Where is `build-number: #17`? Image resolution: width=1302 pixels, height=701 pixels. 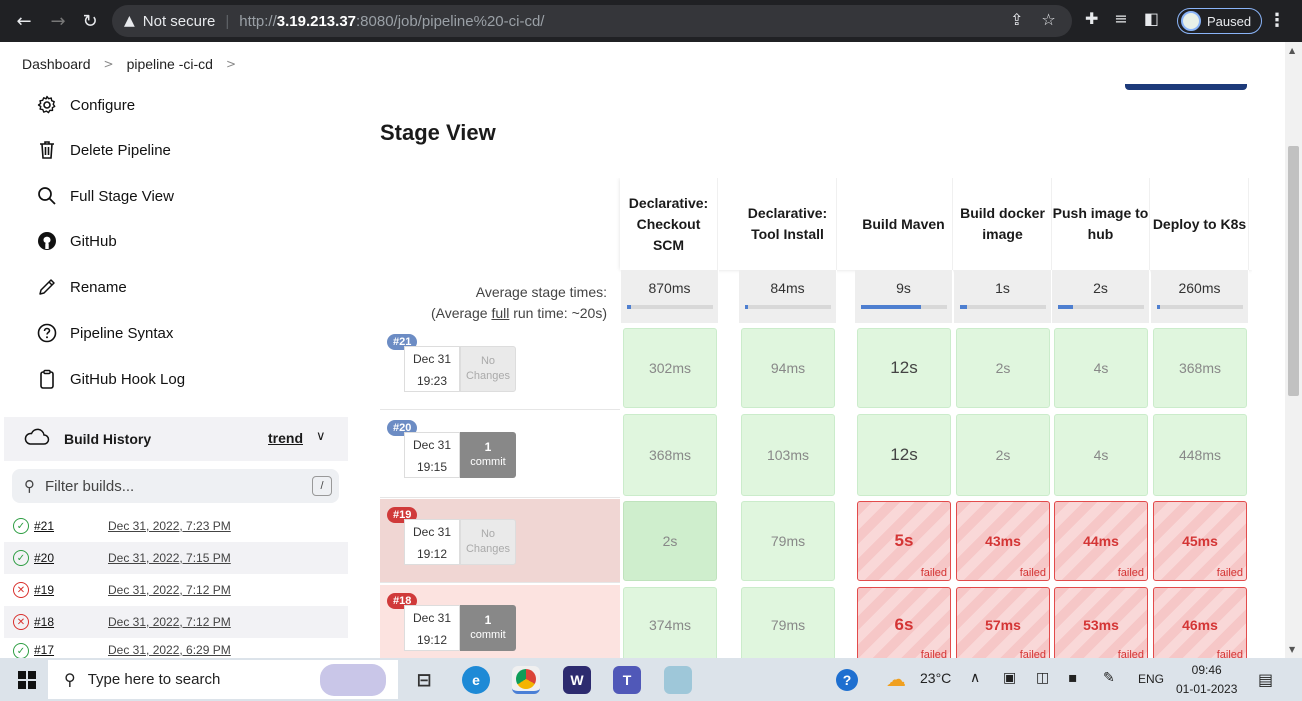 build-number: #17 is located at coordinates (71, 650).